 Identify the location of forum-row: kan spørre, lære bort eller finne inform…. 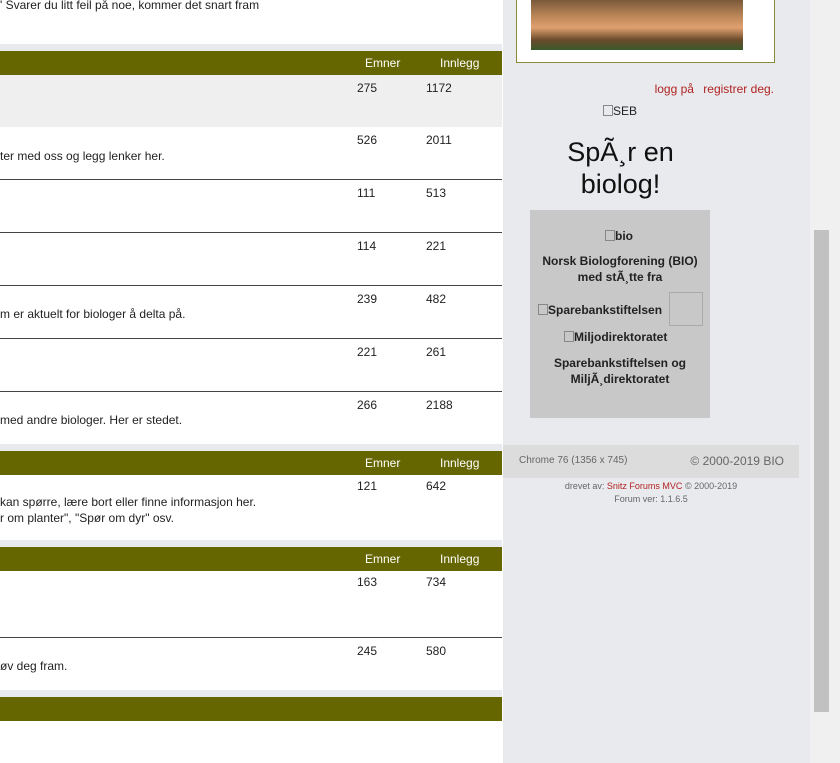
(251, 507).